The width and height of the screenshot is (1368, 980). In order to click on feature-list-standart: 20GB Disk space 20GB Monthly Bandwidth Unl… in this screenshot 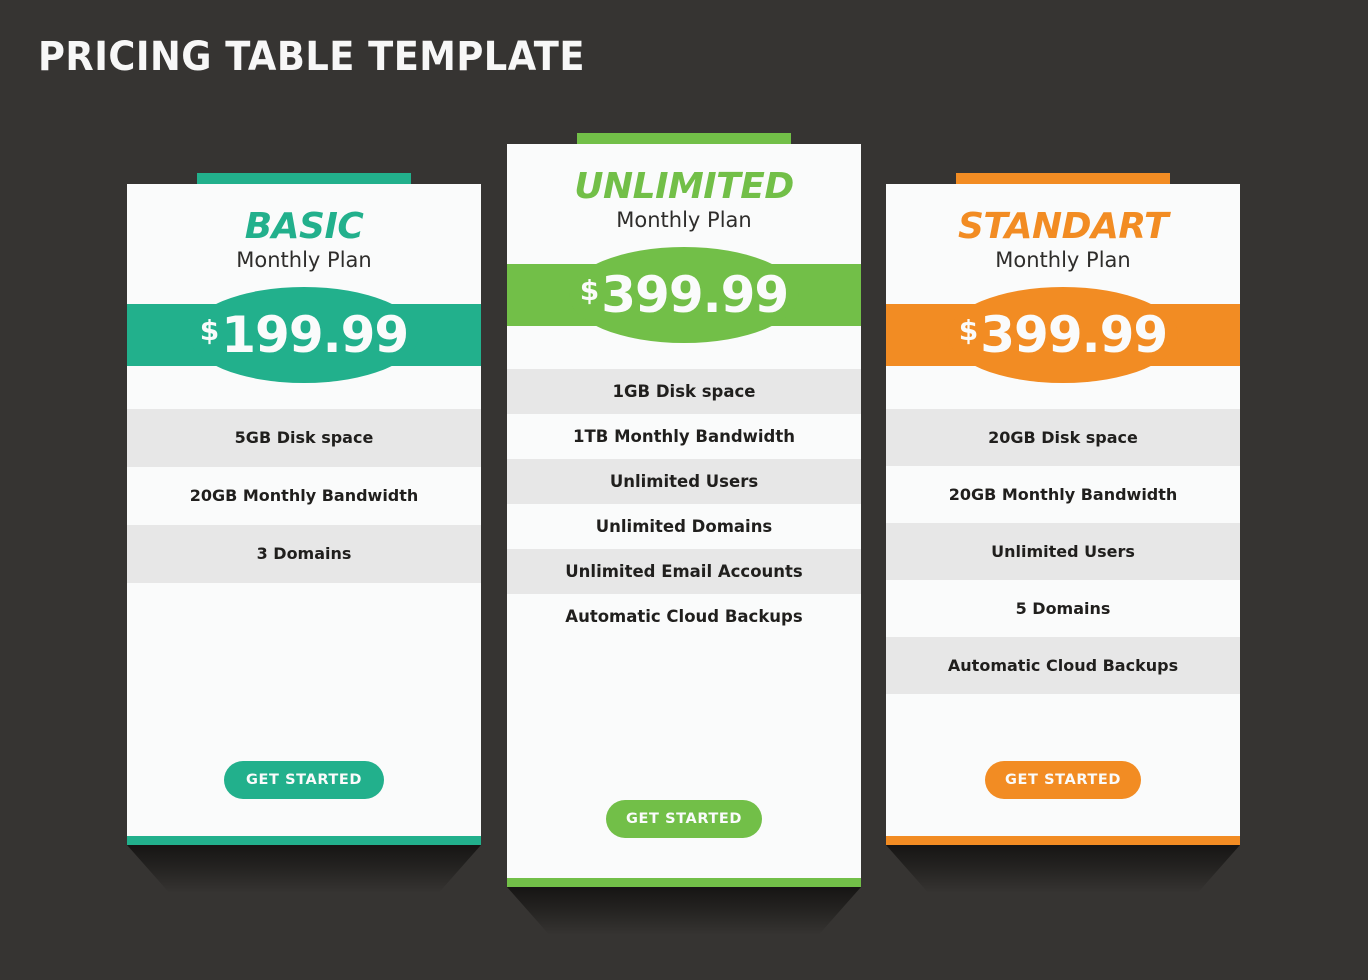, I will do `click(1063, 551)`.